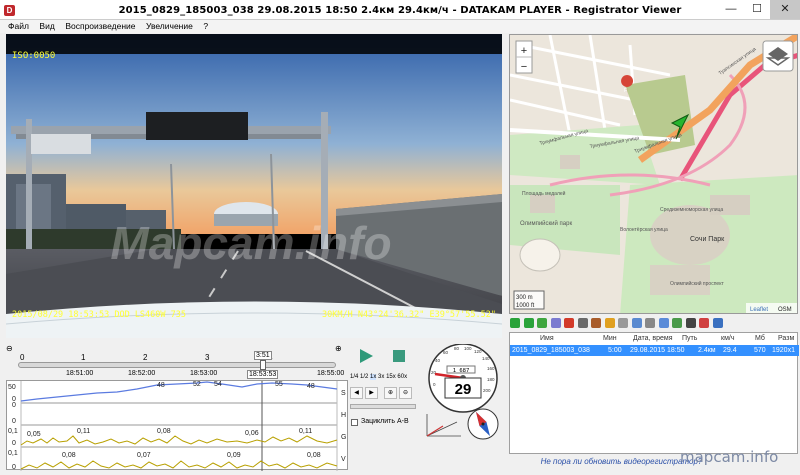  Describe the element at coordinates (14, 405) in the screenshot. I see `h-axis-top: 0` at that location.